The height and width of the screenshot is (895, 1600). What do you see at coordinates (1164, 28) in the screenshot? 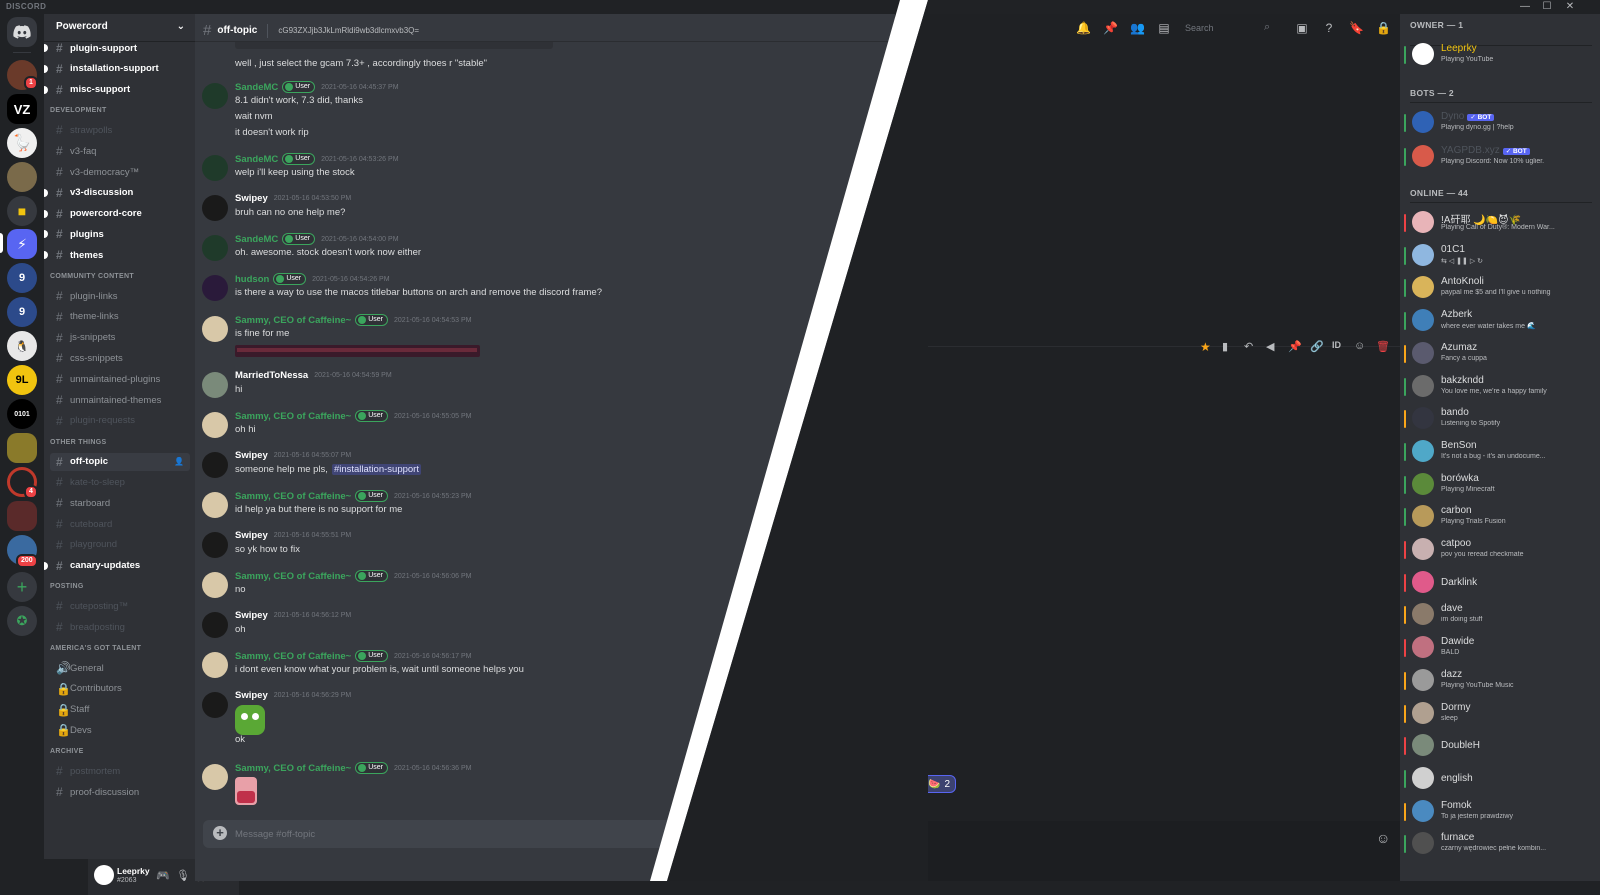
I see `threads-icon: ▤` at bounding box center [1164, 28].